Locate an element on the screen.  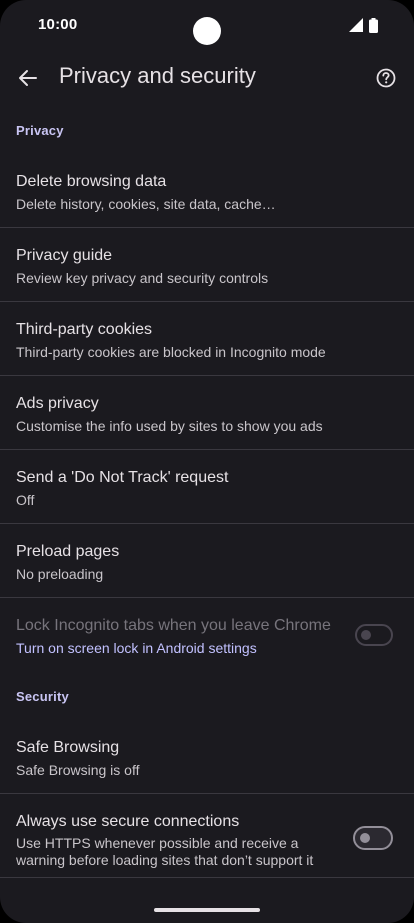
arrow-back-icon is located at coordinates (28, 78).